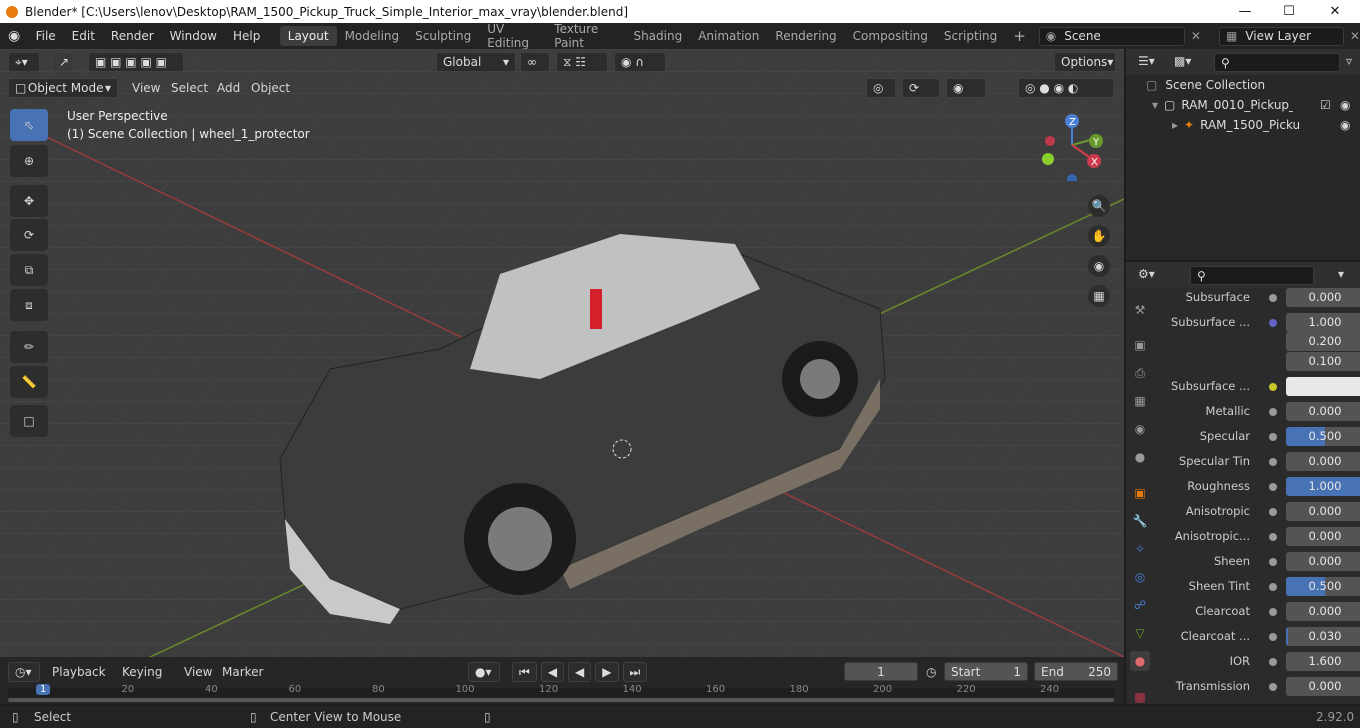 This screenshot has width=1360, height=728. Describe the element at coordinates (1140, 401) in the screenshot. I see `view-layer-tab-icon: ▦` at that location.